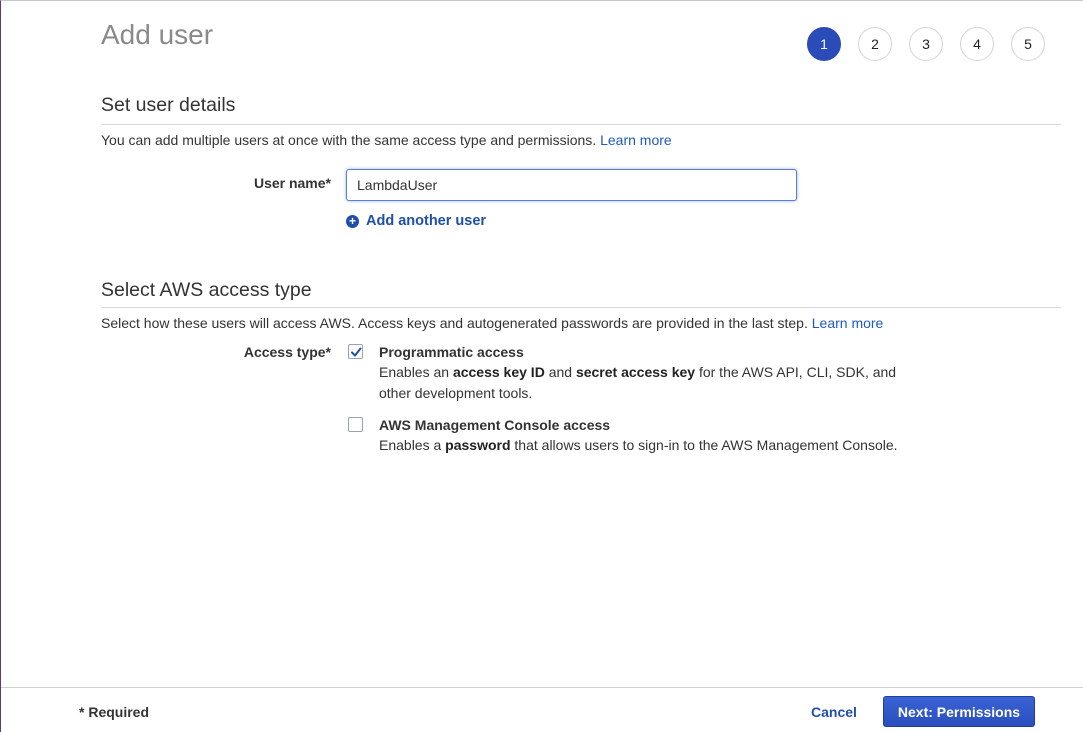 The image size is (1083, 732). What do you see at coordinates (352, 221) in the screenshot?
I see `plus-circle-icon: +` at bounding box center [352, 221].